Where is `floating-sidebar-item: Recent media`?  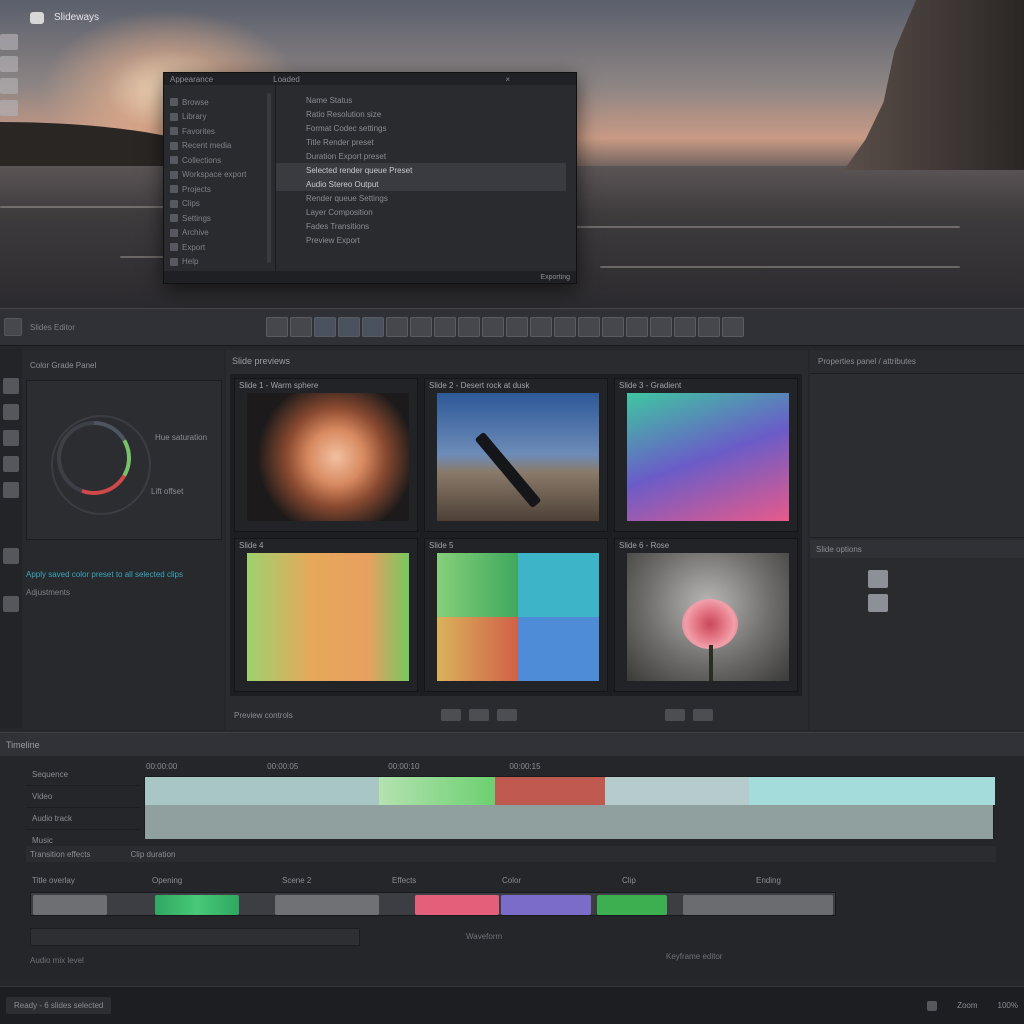 floating-sidebar-item: Recent media is located at coordinates (219, 146).